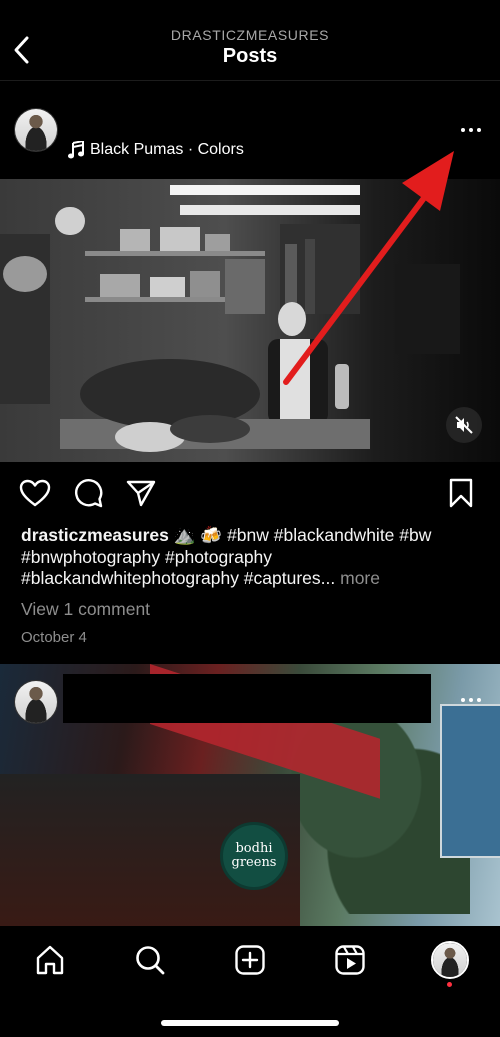 The image size is (500, 1037). Describe the element at coordinates (250, 1023) in the screenshot. I see `home-indicator` at that location.